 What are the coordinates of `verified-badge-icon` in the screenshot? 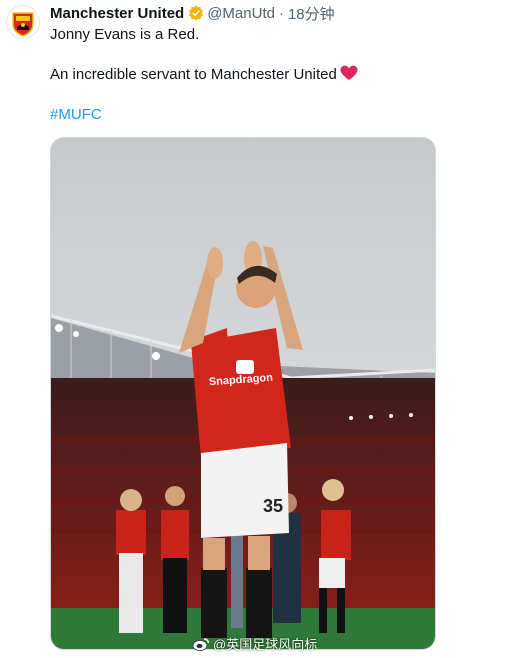 It's located at (196, 13).